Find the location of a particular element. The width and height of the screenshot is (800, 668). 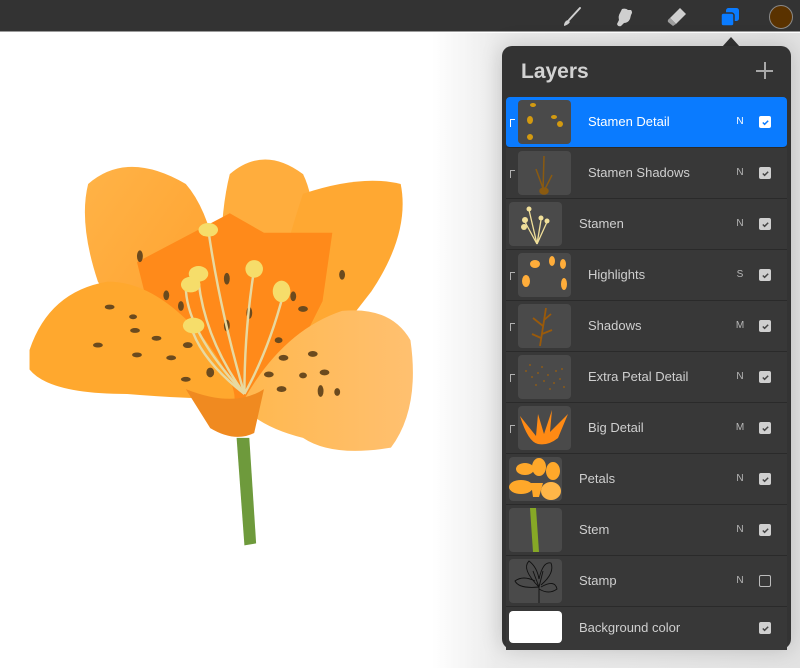

stem is located at coordinates (246, 491).